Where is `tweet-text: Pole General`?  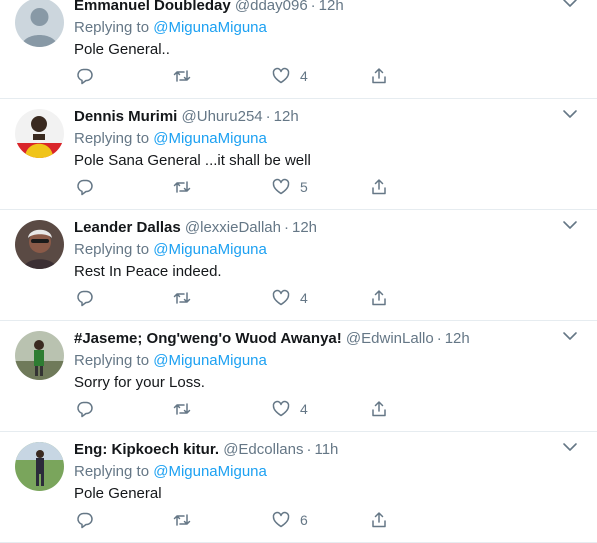
tweet-text: Pole General is located at coordinates (118, 493).